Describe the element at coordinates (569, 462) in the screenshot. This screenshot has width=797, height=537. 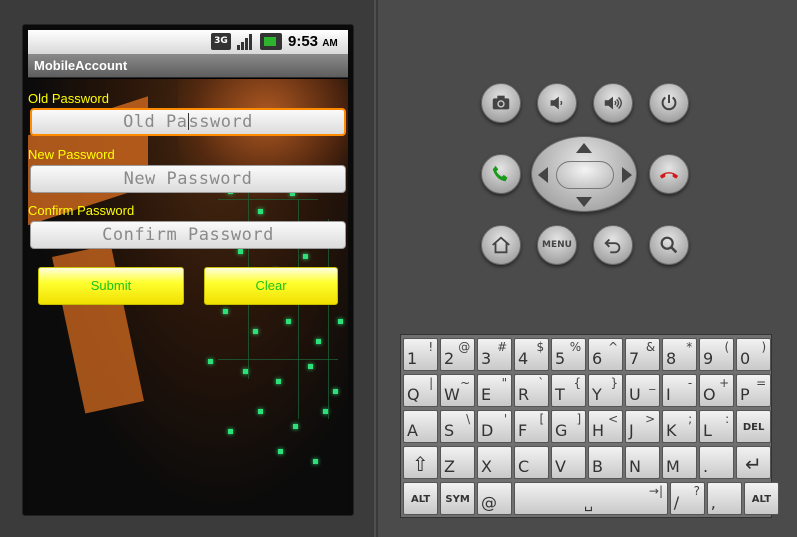
I see `key-v: V` at that location.